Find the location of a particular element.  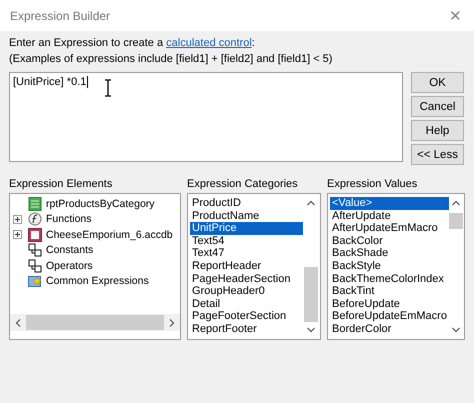

tree-item: CheeseEmporium_6.accdb is located at coordinates (109, 234).